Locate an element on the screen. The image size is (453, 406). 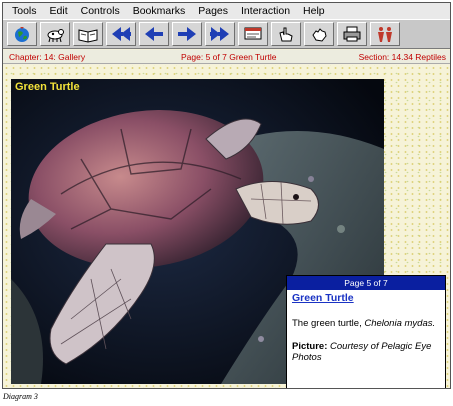
photo-title: Green Turtle is located at coordinates (47, 87).